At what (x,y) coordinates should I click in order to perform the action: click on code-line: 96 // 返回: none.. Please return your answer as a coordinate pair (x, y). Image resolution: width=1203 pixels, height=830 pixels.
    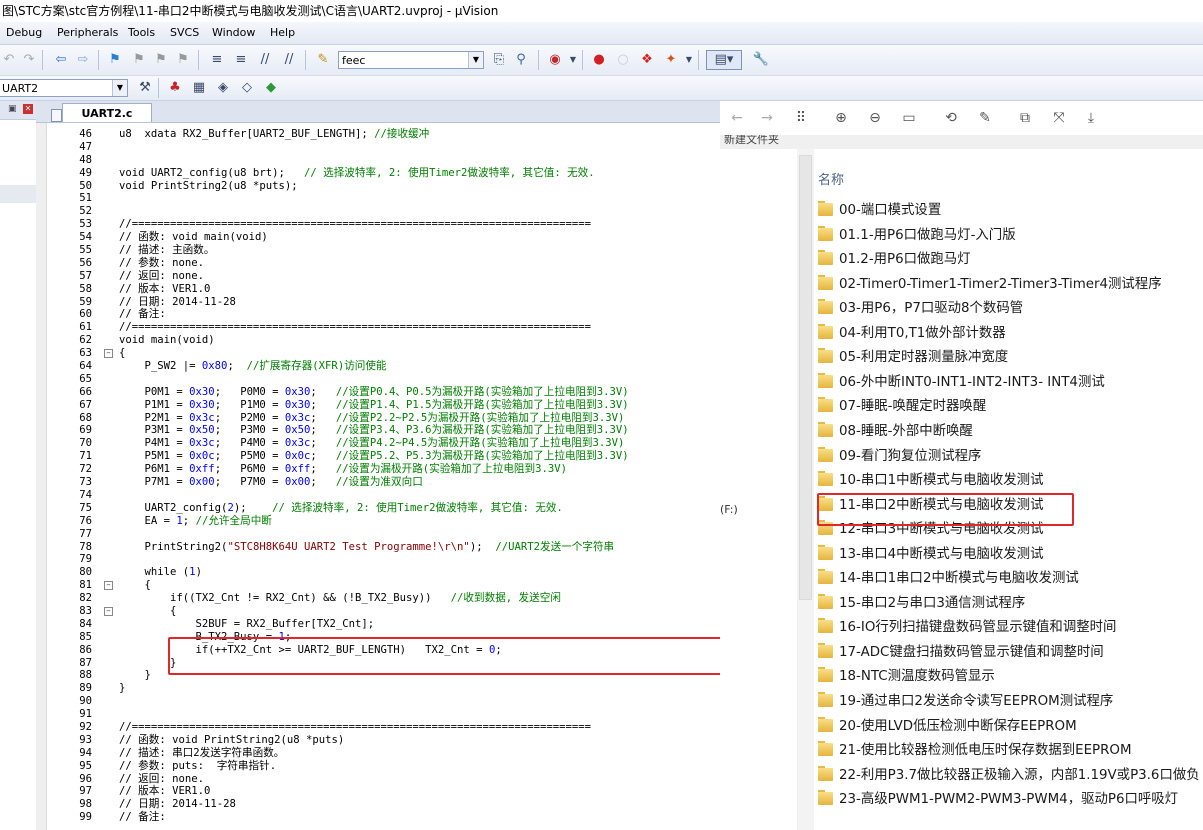
    Looking at the image, I should click on (383, 779).